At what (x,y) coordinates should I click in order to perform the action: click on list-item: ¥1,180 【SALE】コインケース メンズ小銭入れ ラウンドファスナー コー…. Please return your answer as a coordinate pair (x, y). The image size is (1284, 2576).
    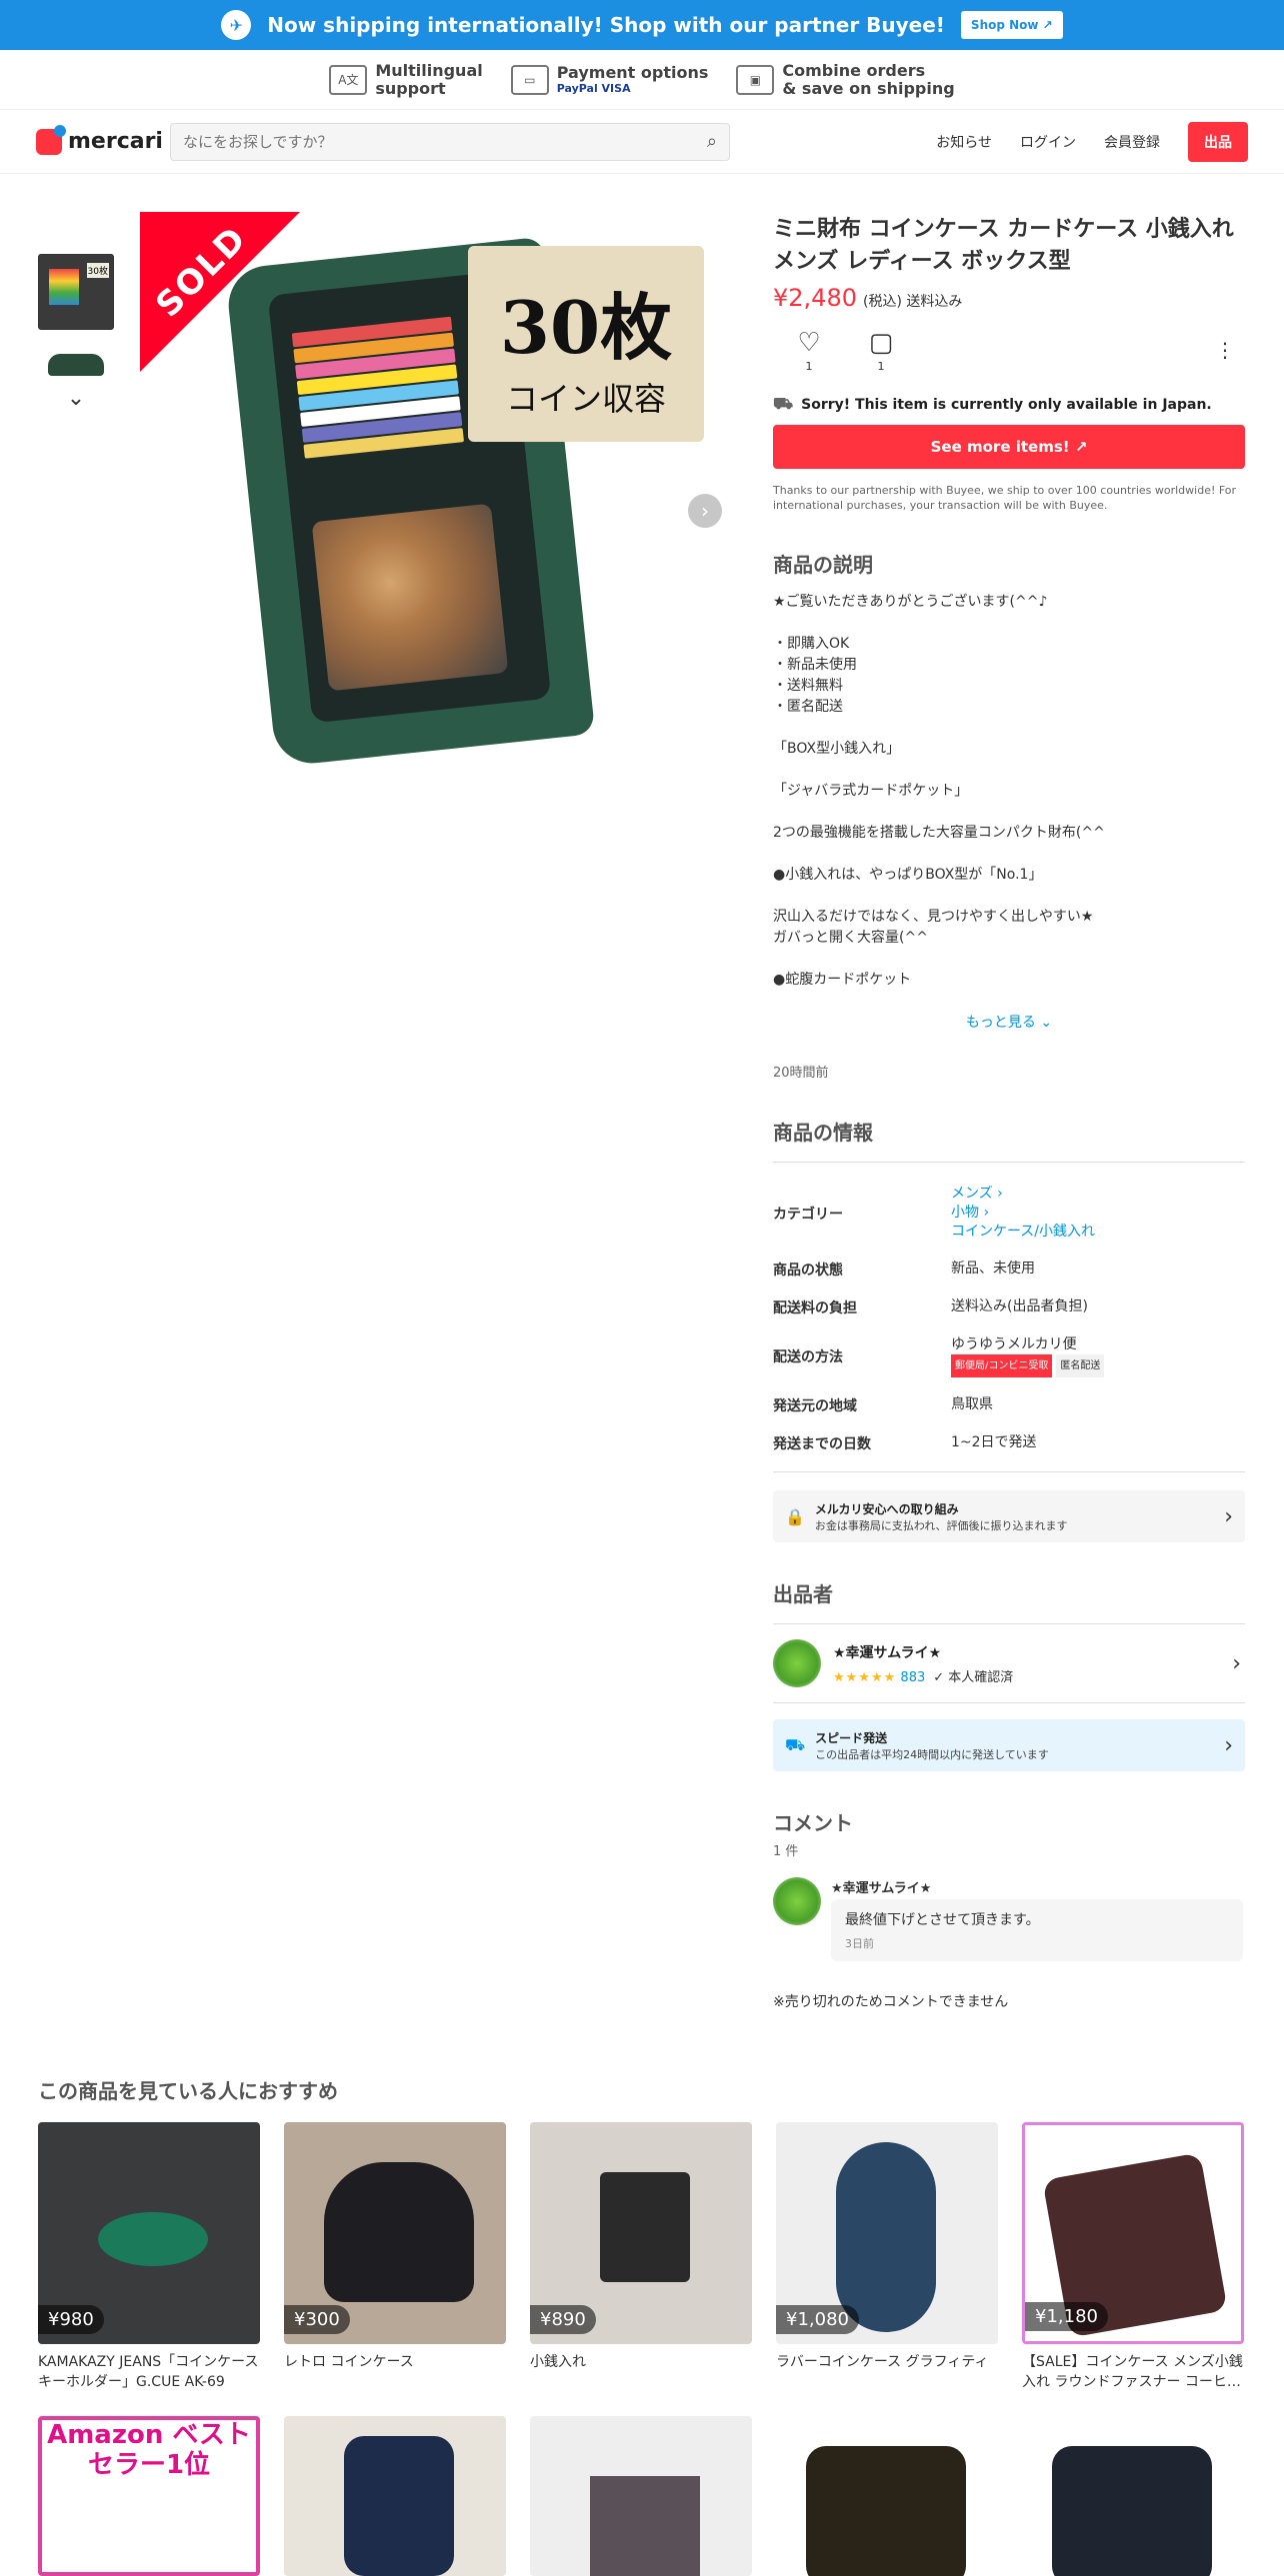
    Looking at the image, I should click on (1133, 2257).